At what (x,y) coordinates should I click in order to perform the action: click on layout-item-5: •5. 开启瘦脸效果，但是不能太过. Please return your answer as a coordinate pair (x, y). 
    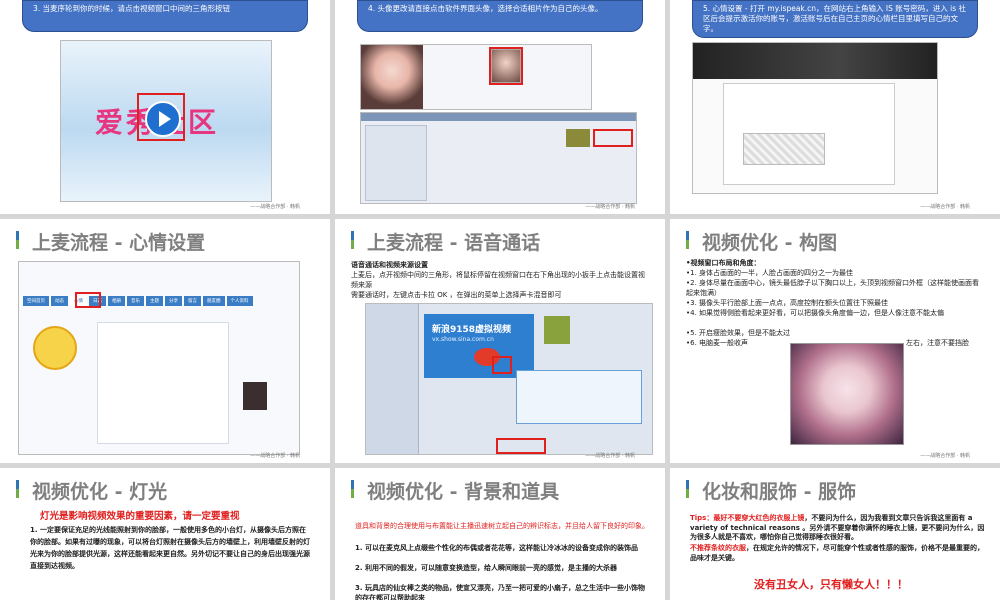
    Looking at the image, I should click on (738, 333).